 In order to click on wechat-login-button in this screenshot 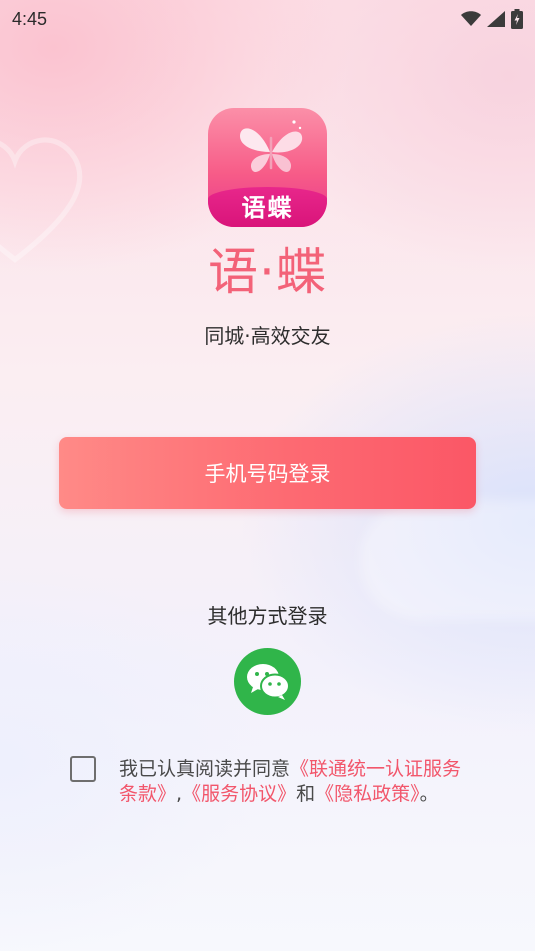, I will do `click(267, 681)`.